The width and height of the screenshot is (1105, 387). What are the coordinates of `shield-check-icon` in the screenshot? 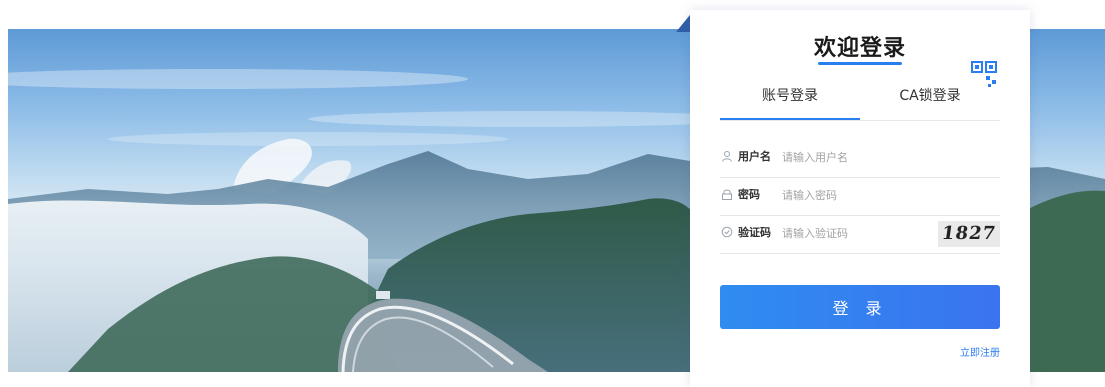 It's located at (727, 233).